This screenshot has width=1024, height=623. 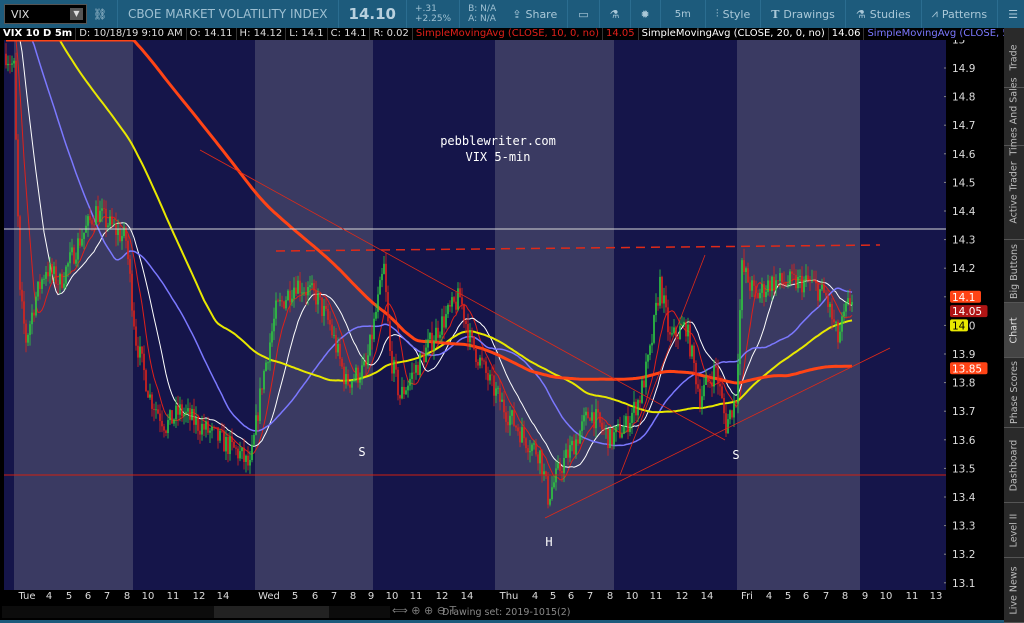 I want to click on menu-button: ☰, so click(x=1013, y=14).